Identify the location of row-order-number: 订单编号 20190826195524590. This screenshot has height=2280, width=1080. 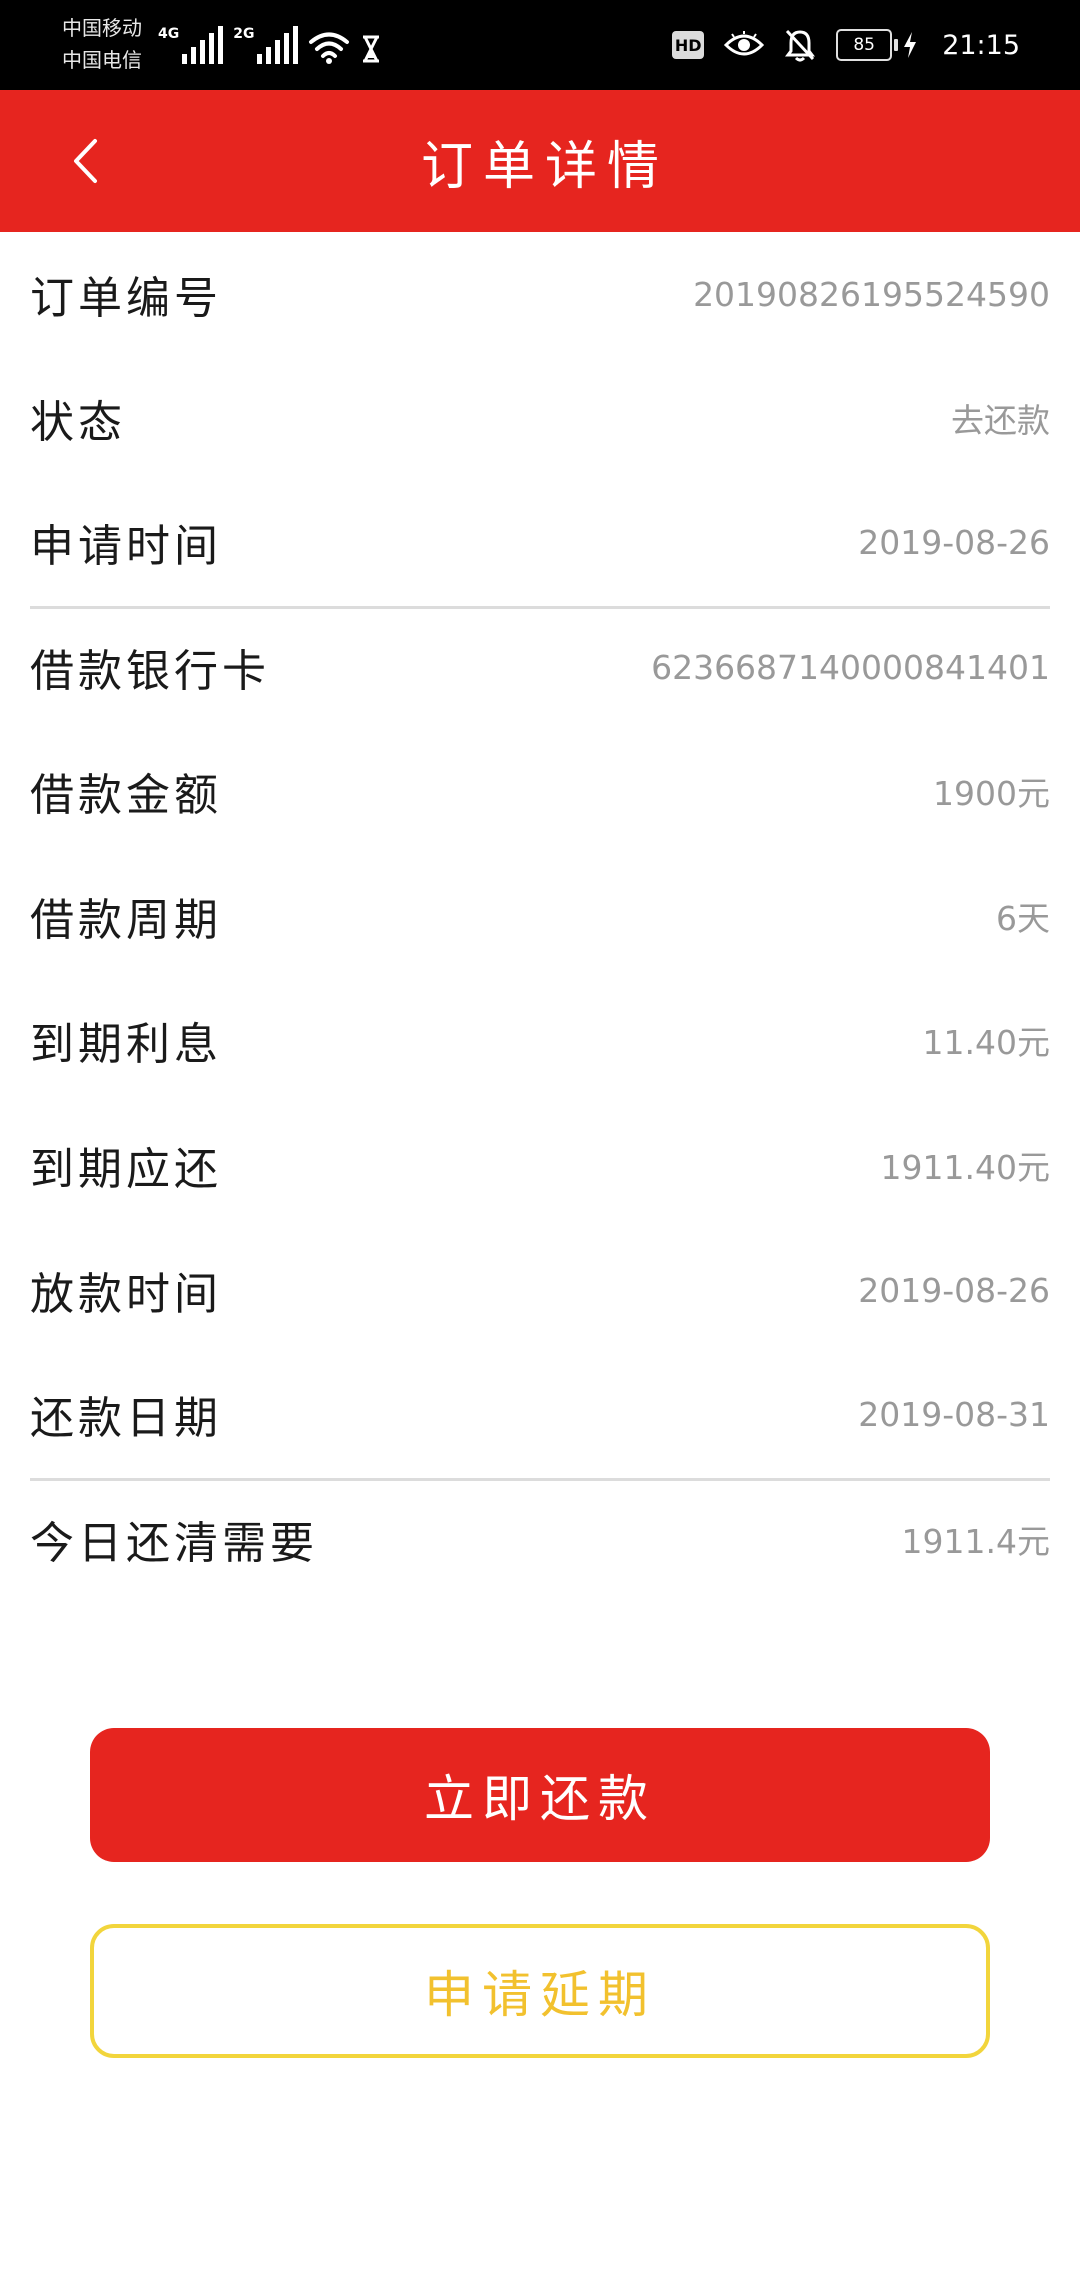
(540, 294).